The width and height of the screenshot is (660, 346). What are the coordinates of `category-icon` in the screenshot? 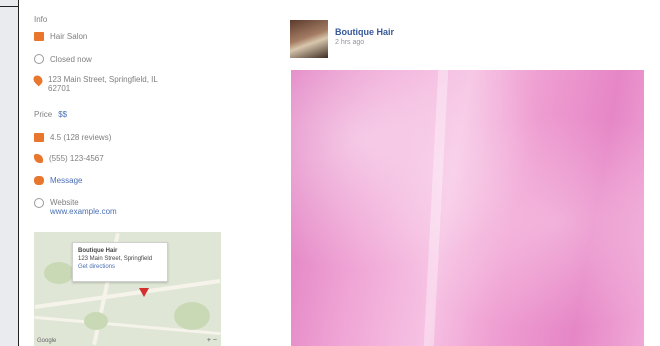 It's located at (39, 36).